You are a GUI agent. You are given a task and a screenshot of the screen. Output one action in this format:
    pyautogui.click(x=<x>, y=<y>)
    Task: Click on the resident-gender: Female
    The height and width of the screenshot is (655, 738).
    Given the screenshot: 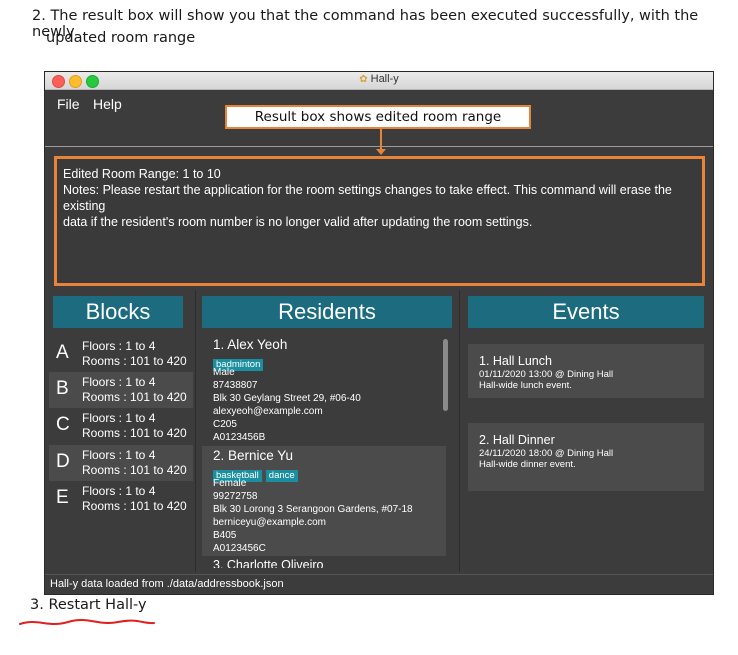 What is the action you would take?
    pyautogui.click(x=230, y=483)
    